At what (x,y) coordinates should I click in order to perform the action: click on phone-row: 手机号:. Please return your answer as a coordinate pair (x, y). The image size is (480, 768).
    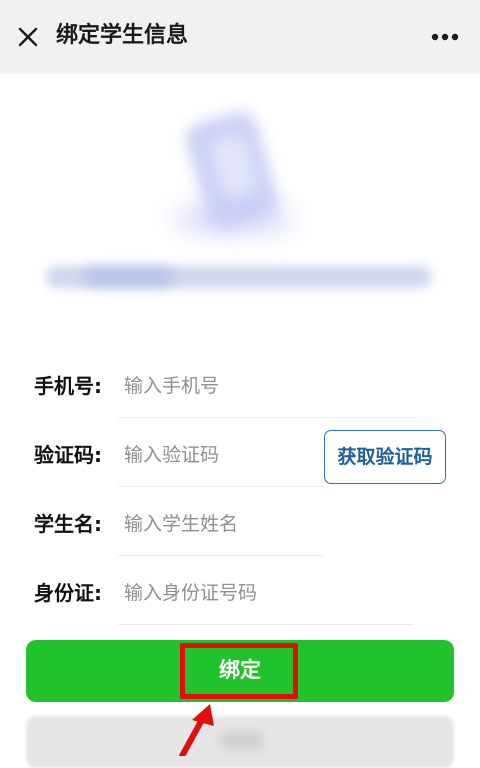
    Looking at the image, I should click on (240, 386).